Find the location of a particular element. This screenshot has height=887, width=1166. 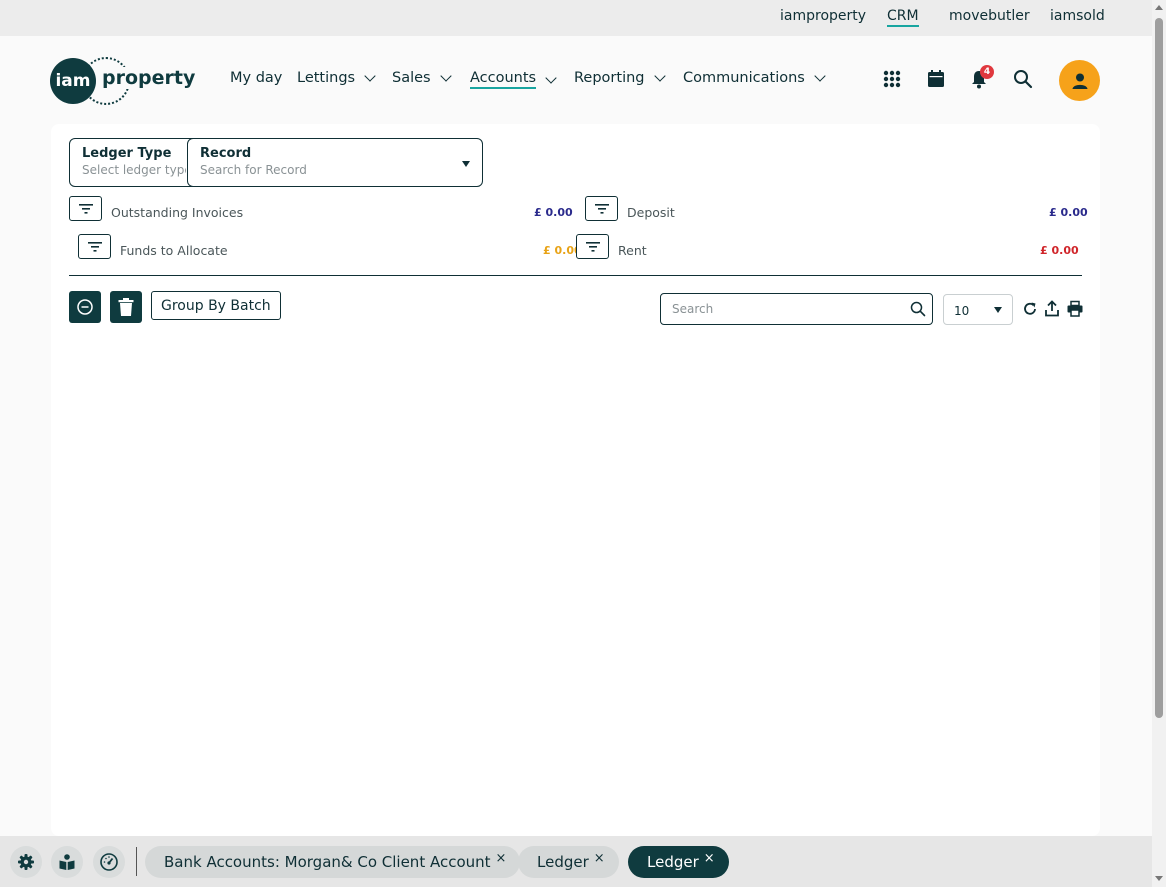

ledger-type-label: Ledger Type is located at coordinates (127, 153).